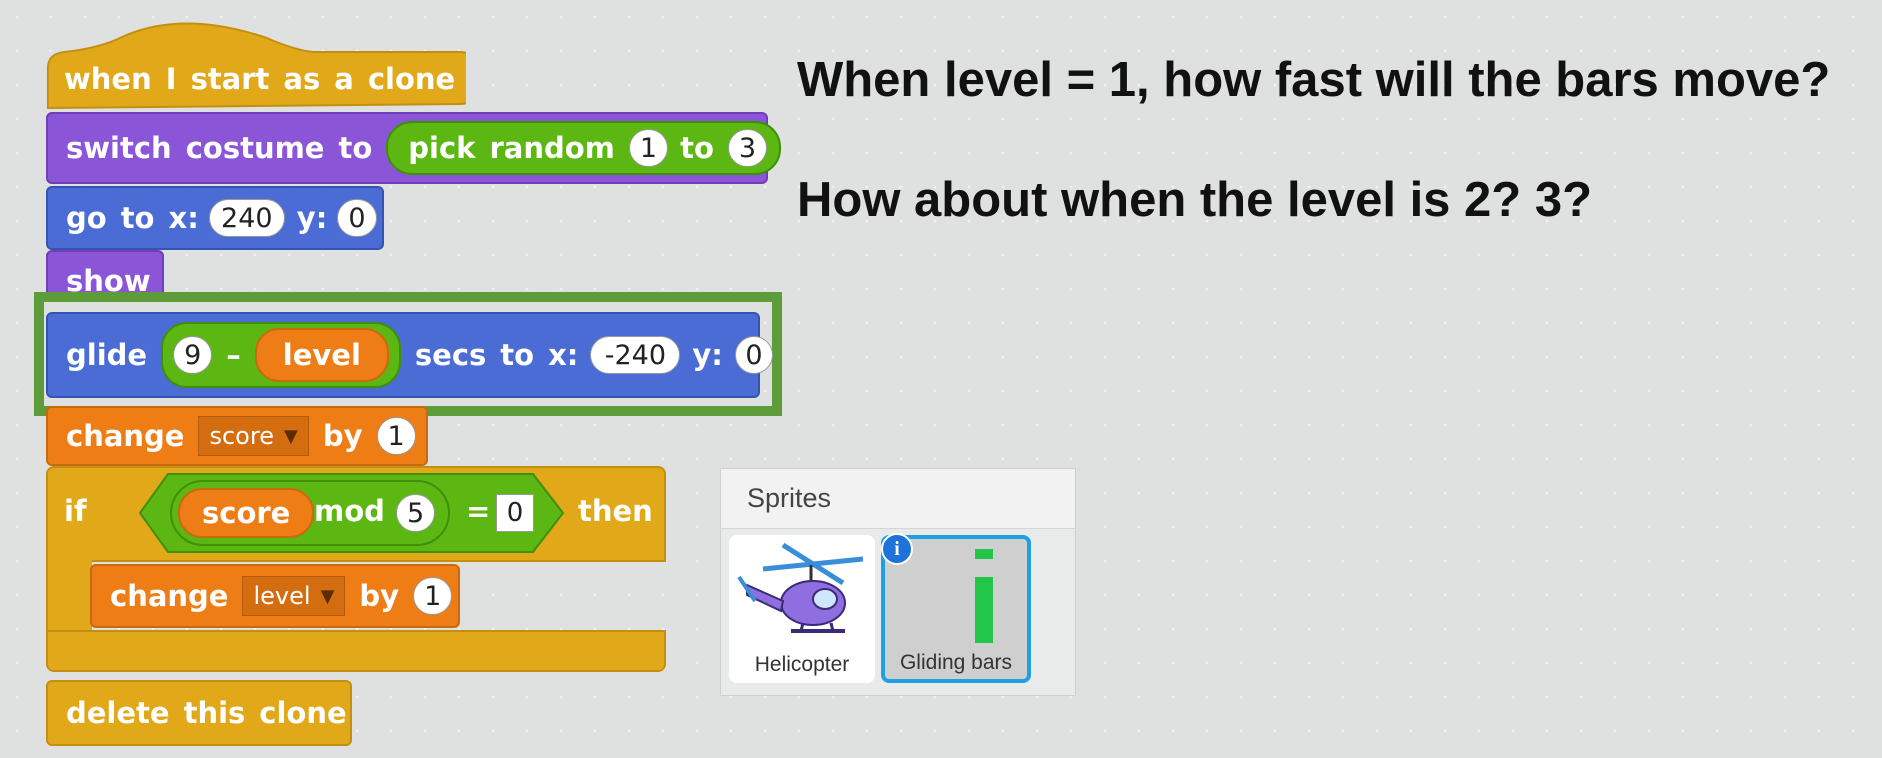 The height and width of the screenshot is (758, 1882). Describe the element at coordinates (75, 511) in the screenshot. I see `if-label: if` at that location.